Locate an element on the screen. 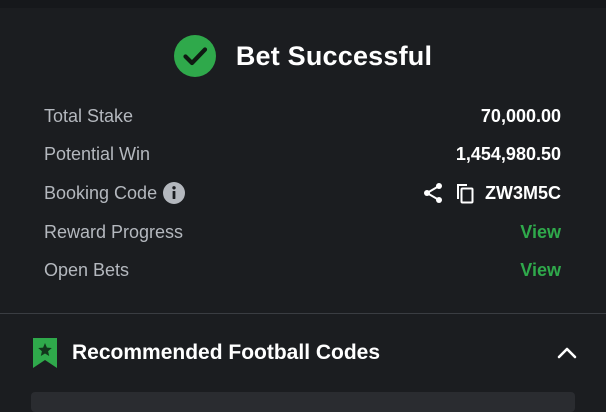 This screenshot has height=412, width=606. booking-code-label-group: Booking Code is located at coordinates (115, 193).